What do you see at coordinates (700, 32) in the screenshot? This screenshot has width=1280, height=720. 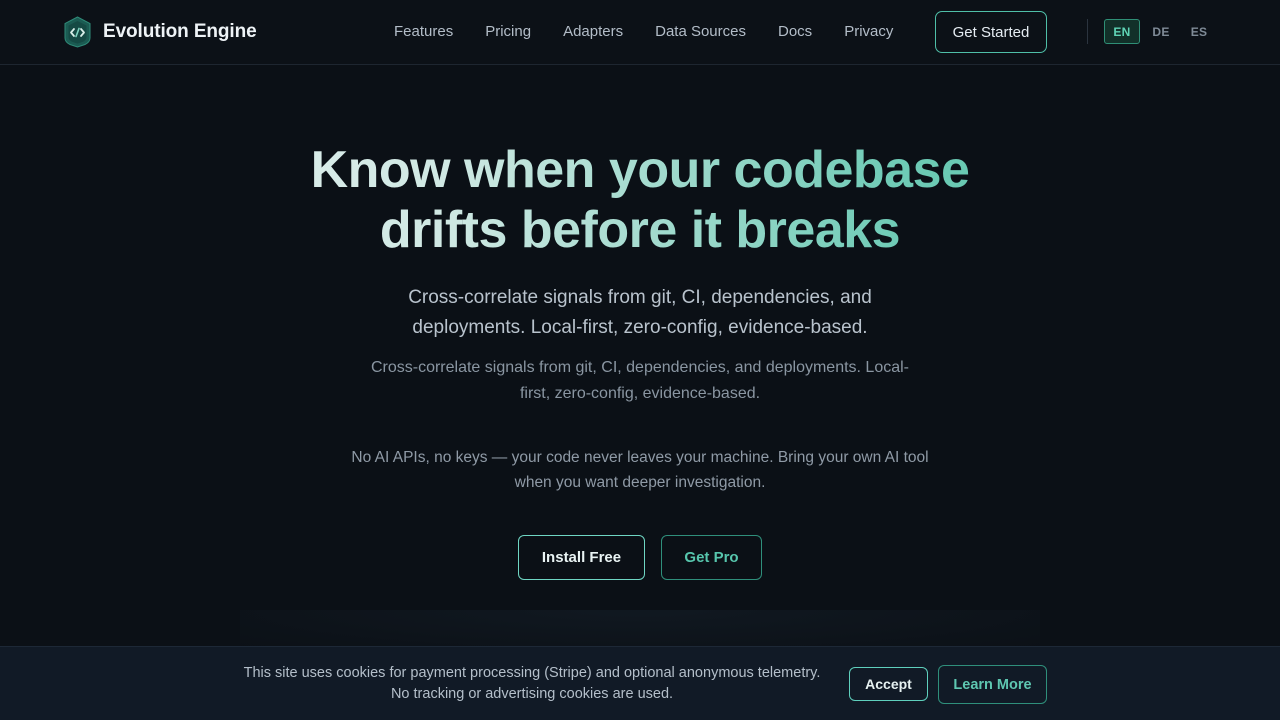 I see `nav-data-sources: Data Sources` at bounding box center [700, 32].